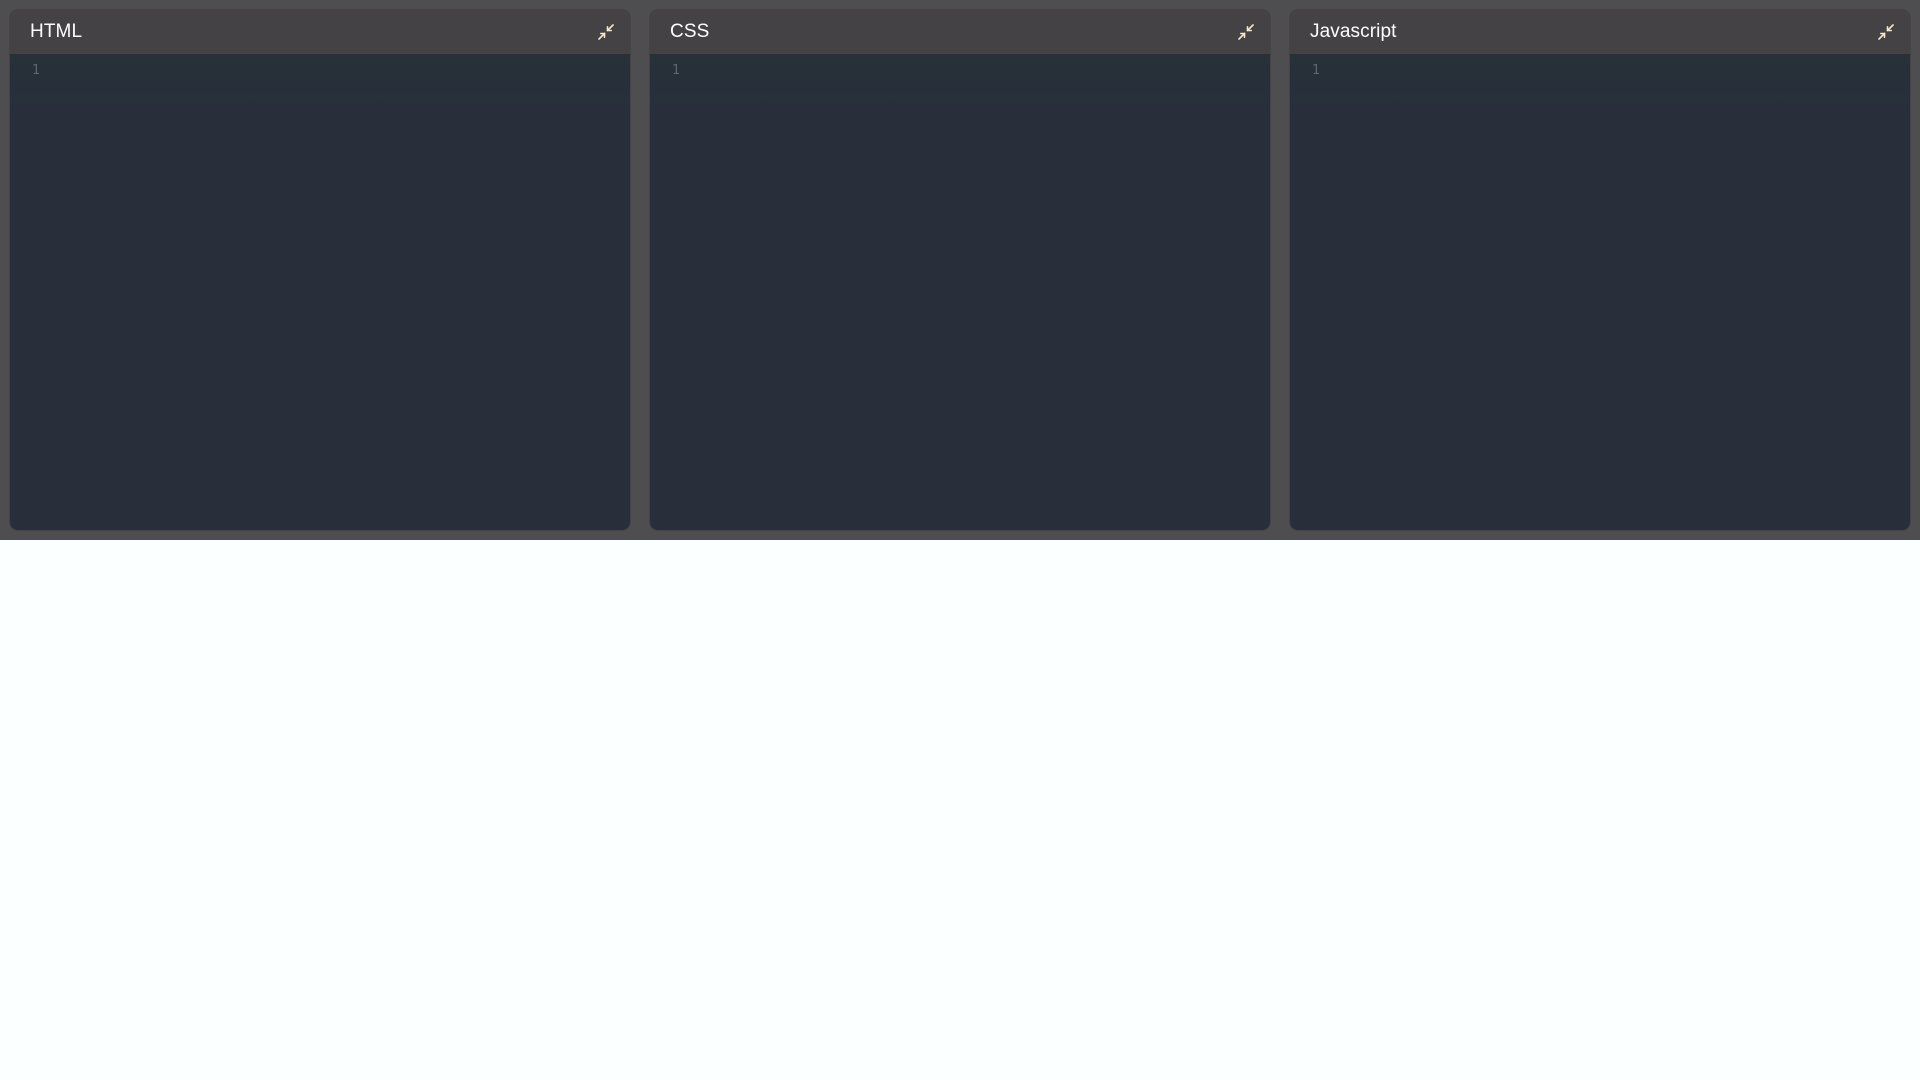  What do you see at coordinates (56, 31) in the screenshot?
I see `html-editor-title: HTML` at bounding box center [56, 31].